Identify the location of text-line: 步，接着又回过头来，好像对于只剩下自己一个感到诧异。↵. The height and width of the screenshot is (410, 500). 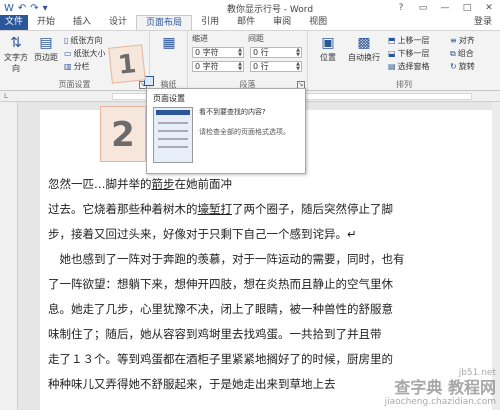
(243, 234).